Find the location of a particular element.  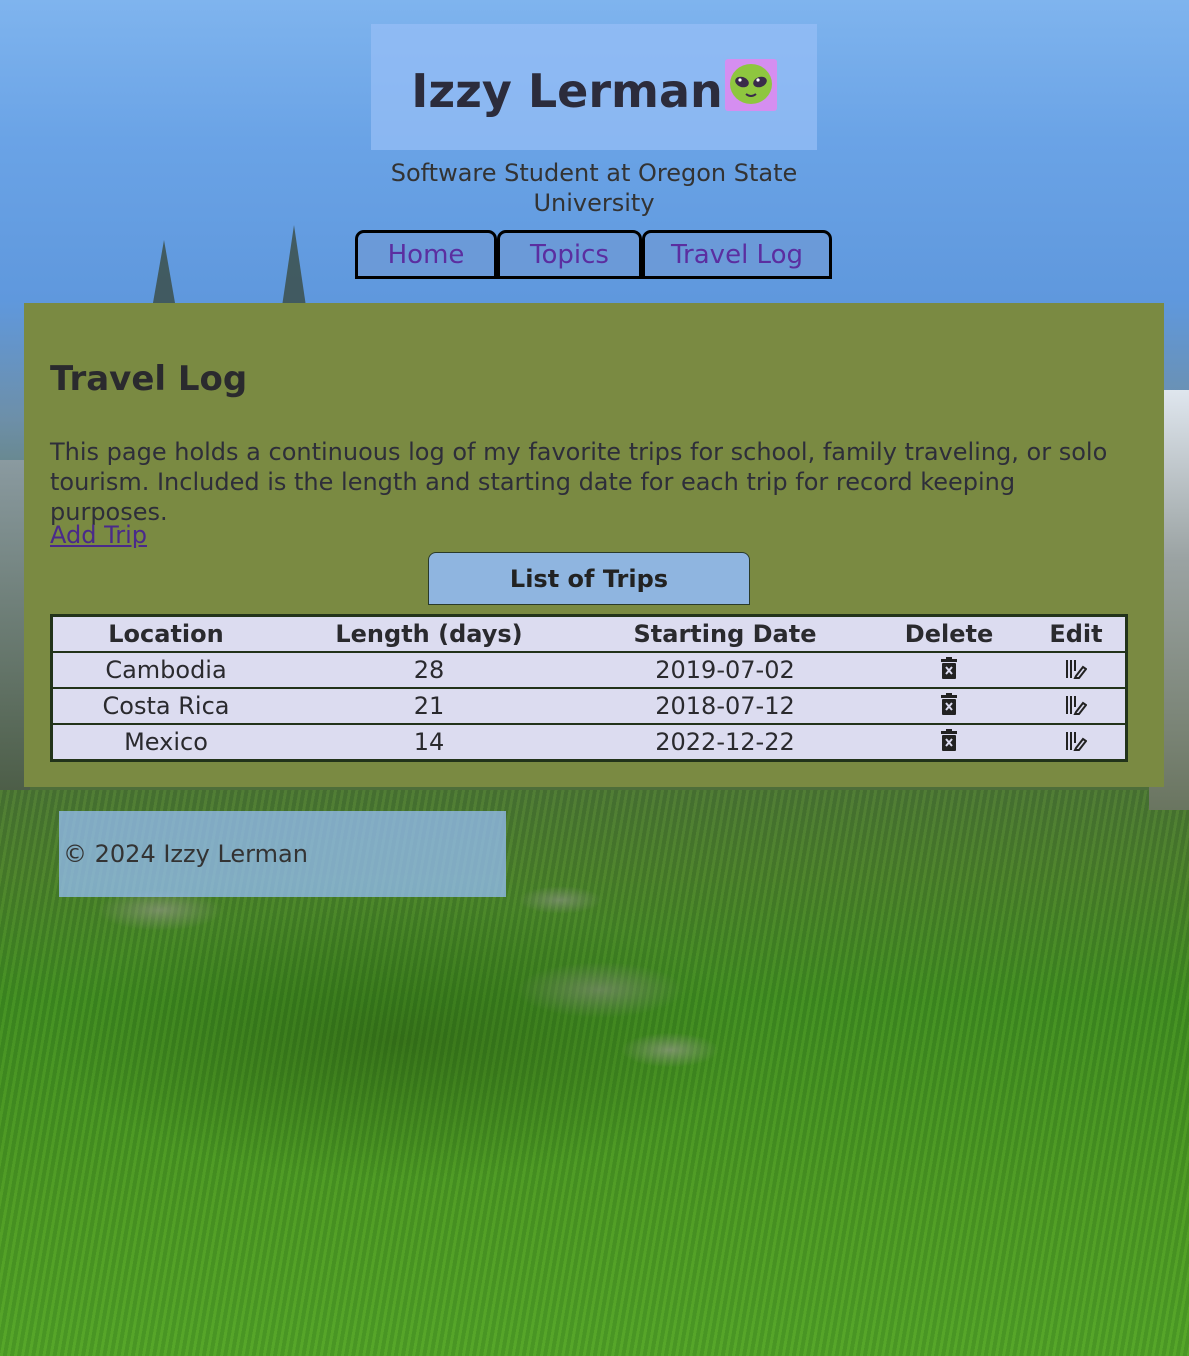

title-box: Izzy Lerman is located at coordinates (594, 87).